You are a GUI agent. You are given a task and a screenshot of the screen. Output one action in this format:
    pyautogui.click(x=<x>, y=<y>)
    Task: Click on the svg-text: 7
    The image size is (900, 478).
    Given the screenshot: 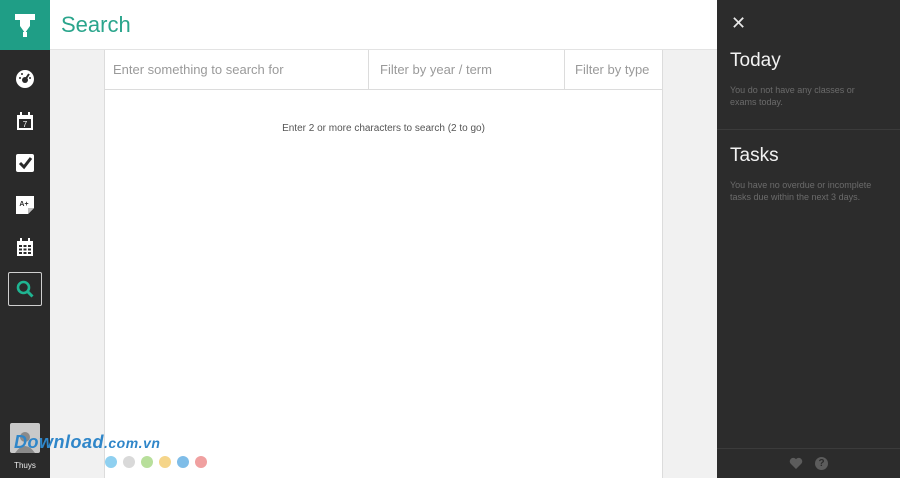 What is the action you would take?
    pyautogui.click(x=25, y=124)
    